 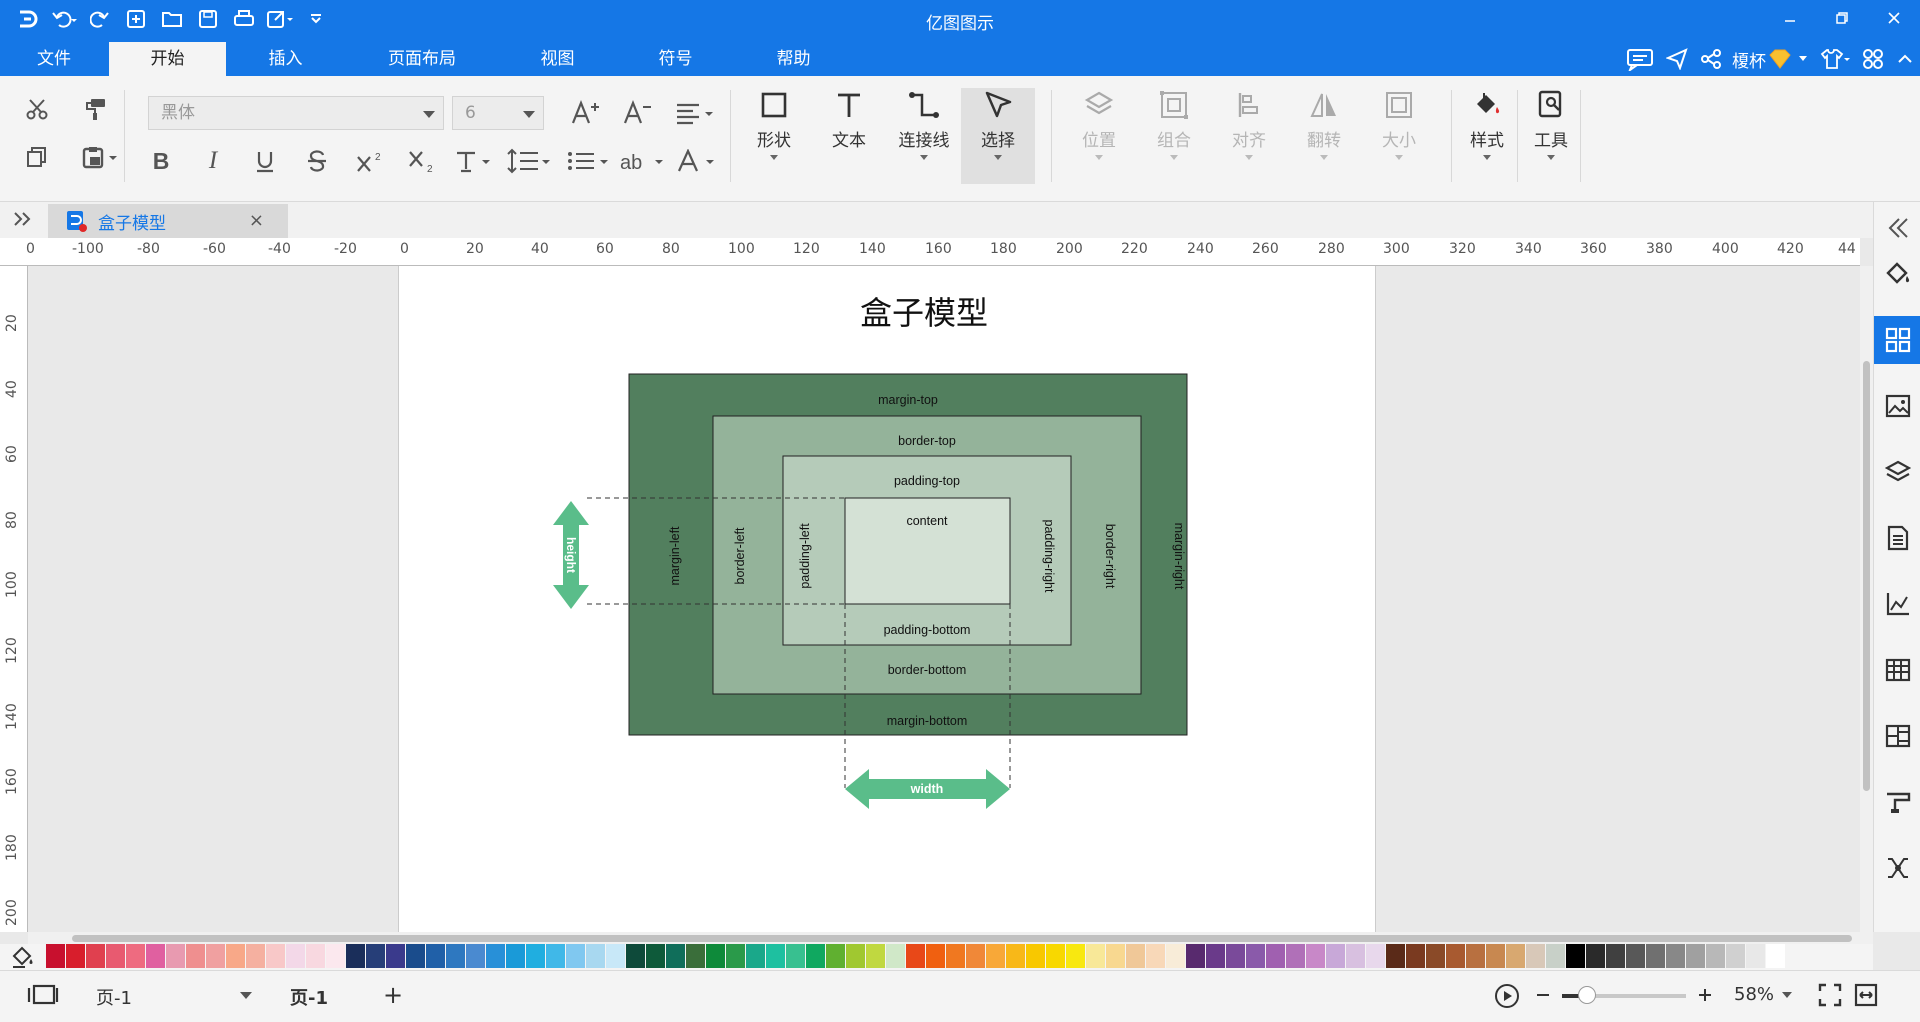 I want to click on zoom-level: 58%, so click(x=1754, y=994).